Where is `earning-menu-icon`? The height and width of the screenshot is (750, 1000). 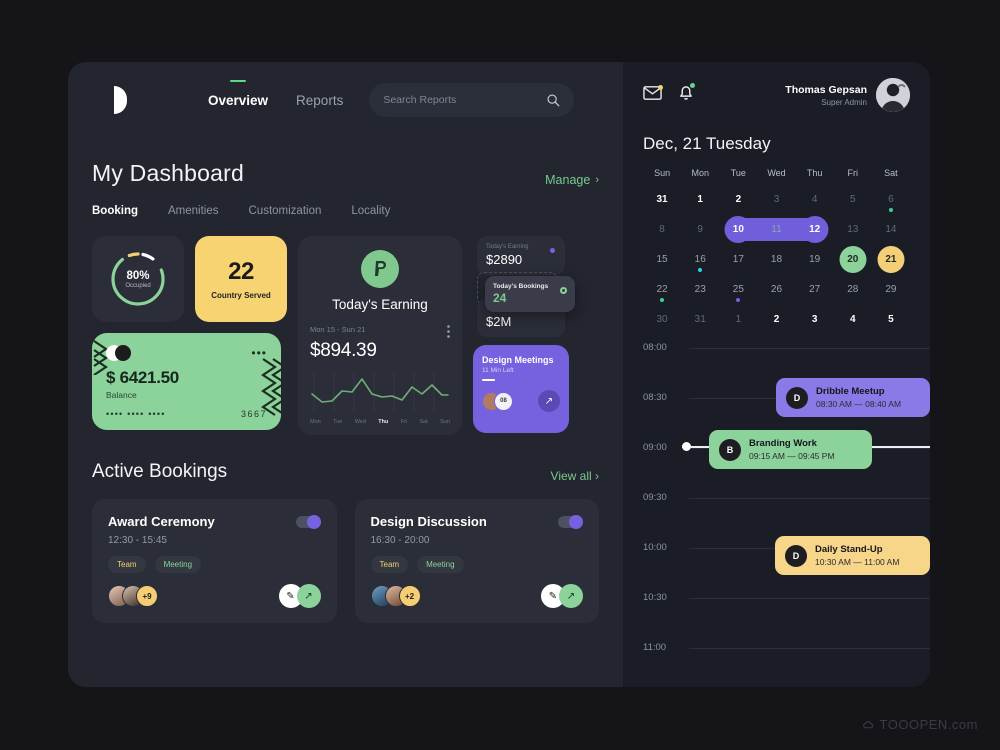
earning-menu-icon is located at coordinates (448, 331).